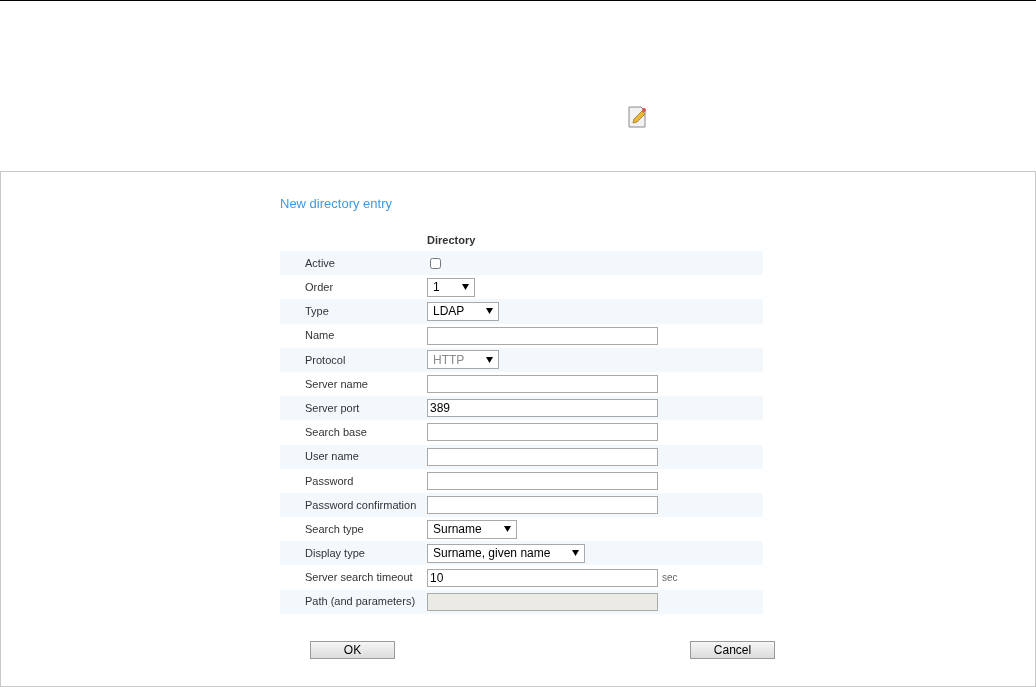 This screenshot has height=687, width=1036. I want to click on field-label: Order, so click(319, 288).